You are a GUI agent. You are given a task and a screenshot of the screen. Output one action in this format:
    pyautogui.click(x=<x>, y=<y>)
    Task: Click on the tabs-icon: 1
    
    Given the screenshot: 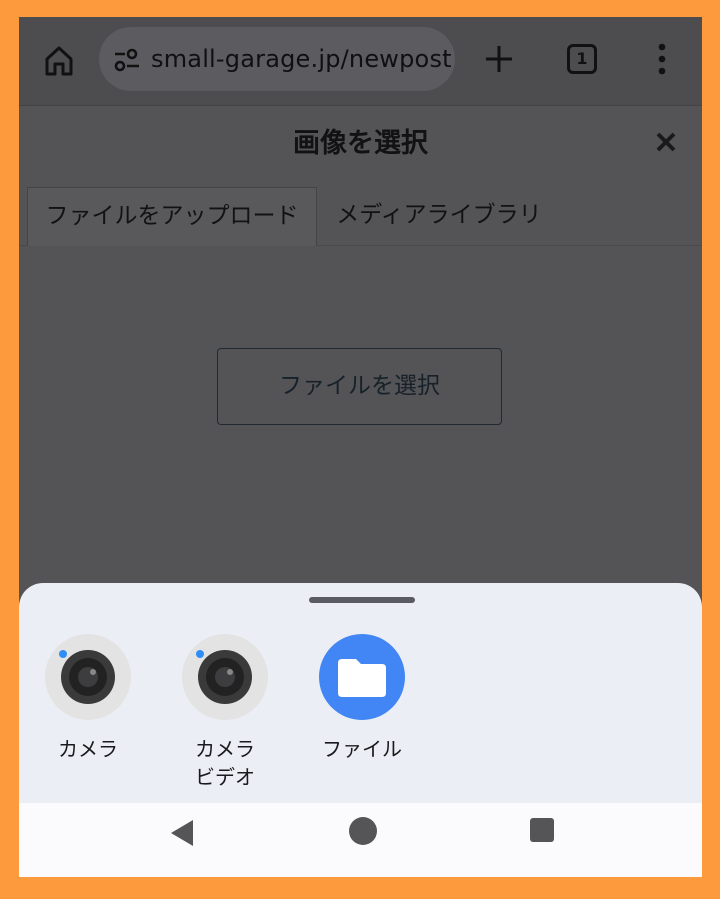 What is the action you would take?
    pyautogui.click(x=582, y=59)
    